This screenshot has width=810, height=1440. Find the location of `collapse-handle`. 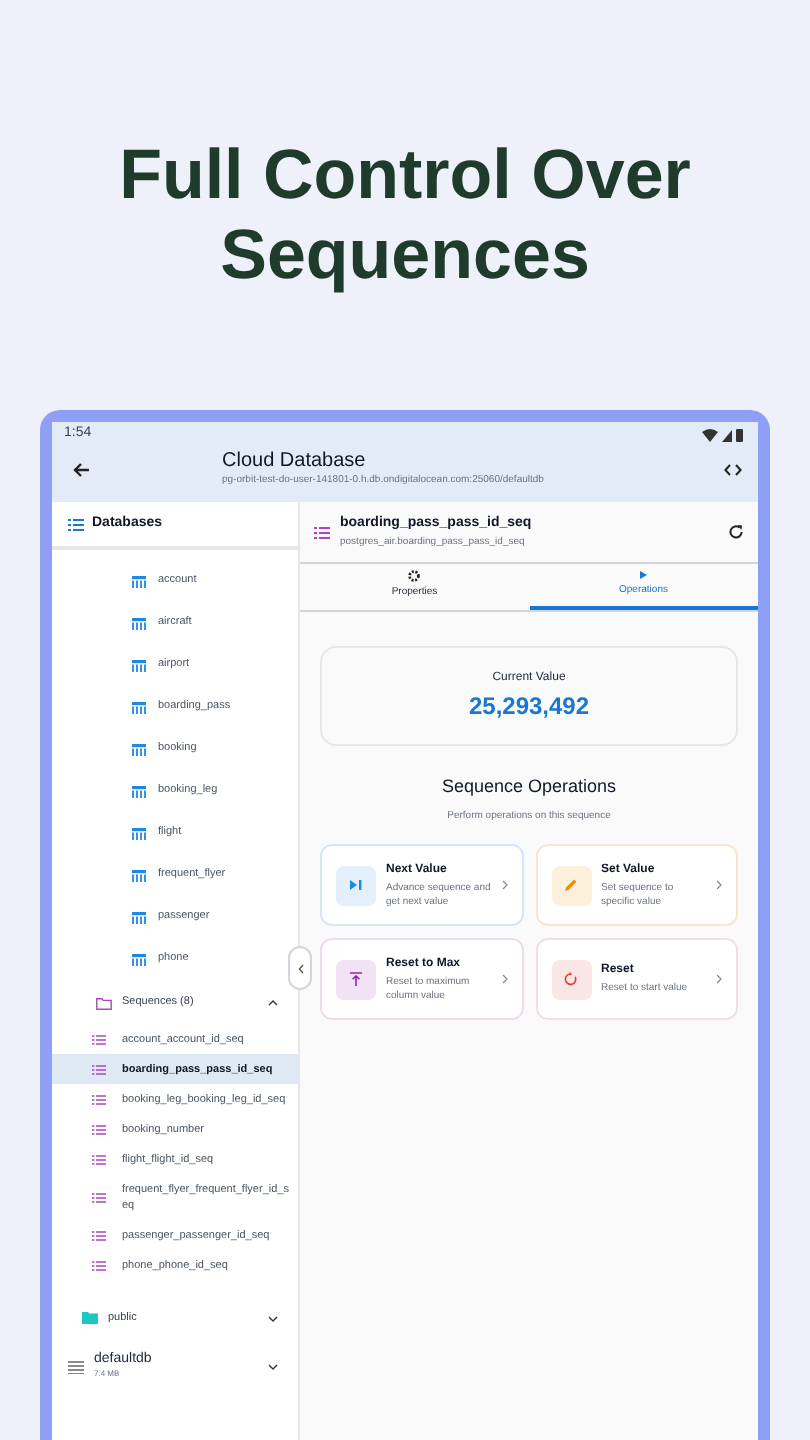

collapse-handle is located at coordinates (300, 968).